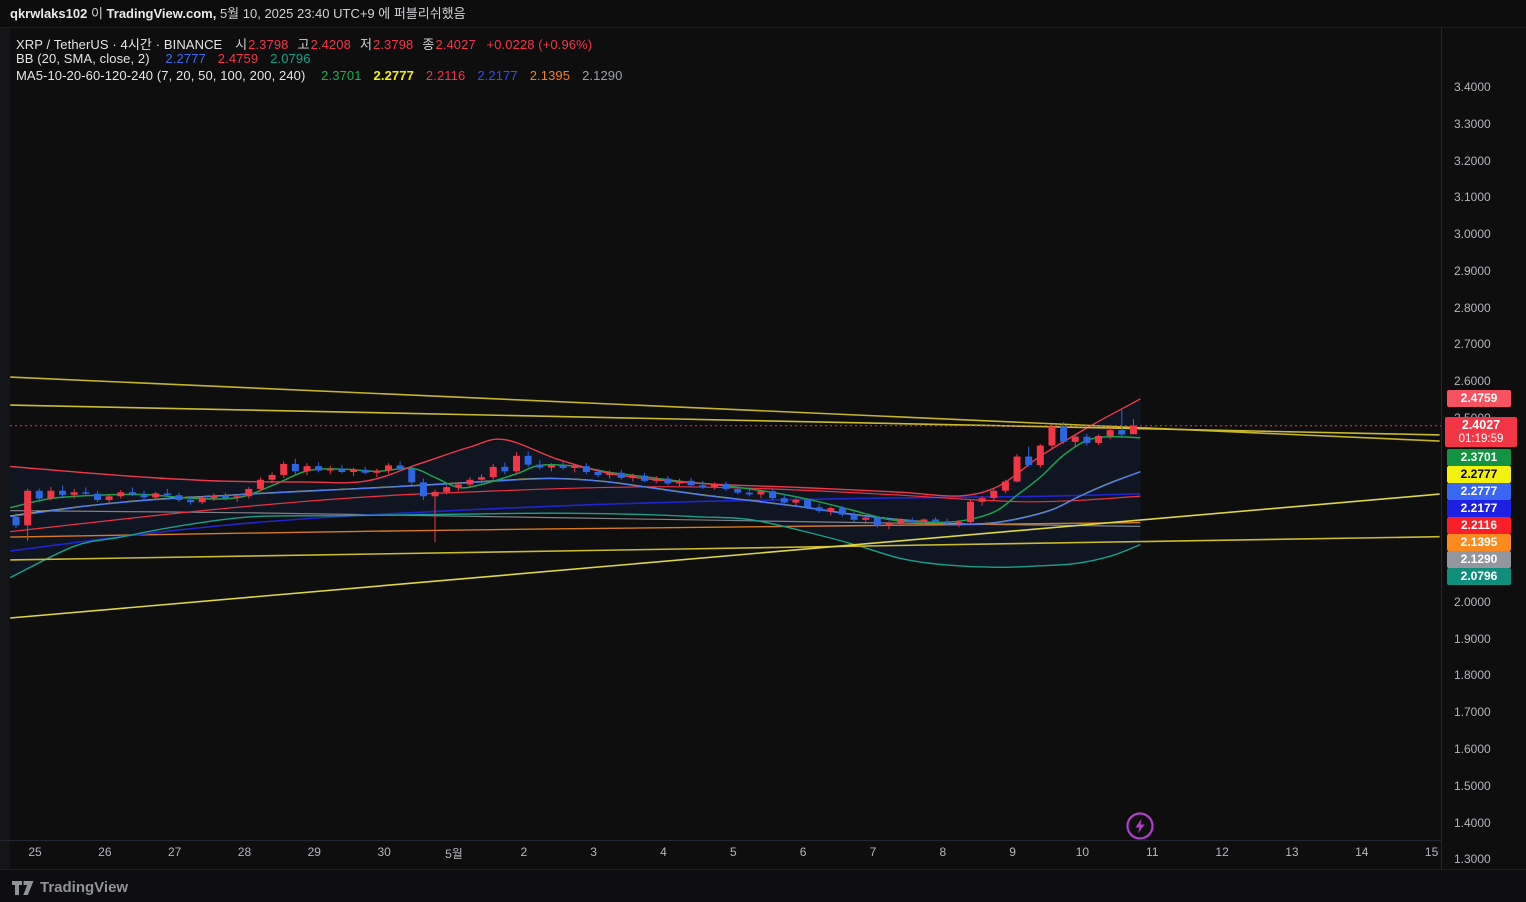 The width and height of the screenshot is (1526, 902). What do you see at coordinates (1472, 675) in the screenshot?
I see `y-axis-tick: 1.8000` at bounding box center [1472, 675].